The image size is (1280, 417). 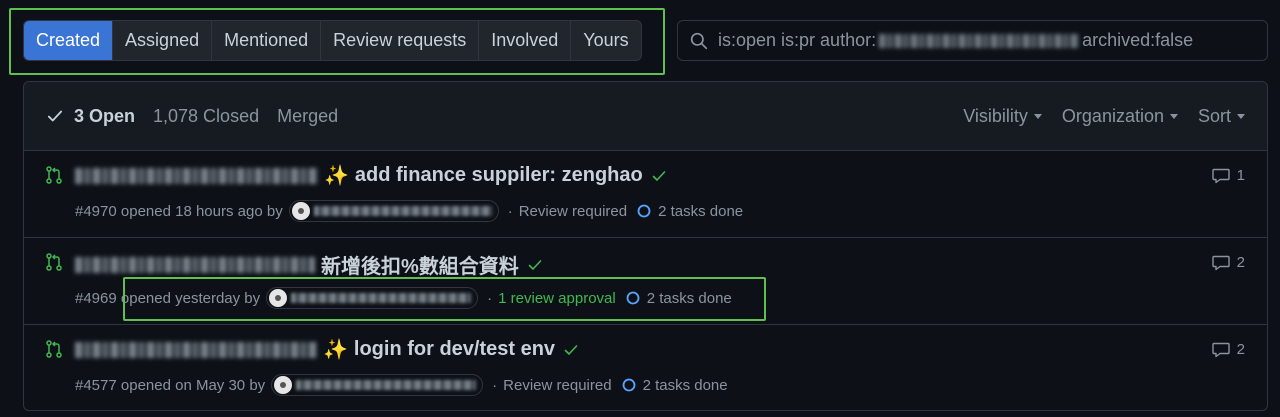 I want to click on pr-title: login for dev/test env, so click(x=454, y=349).